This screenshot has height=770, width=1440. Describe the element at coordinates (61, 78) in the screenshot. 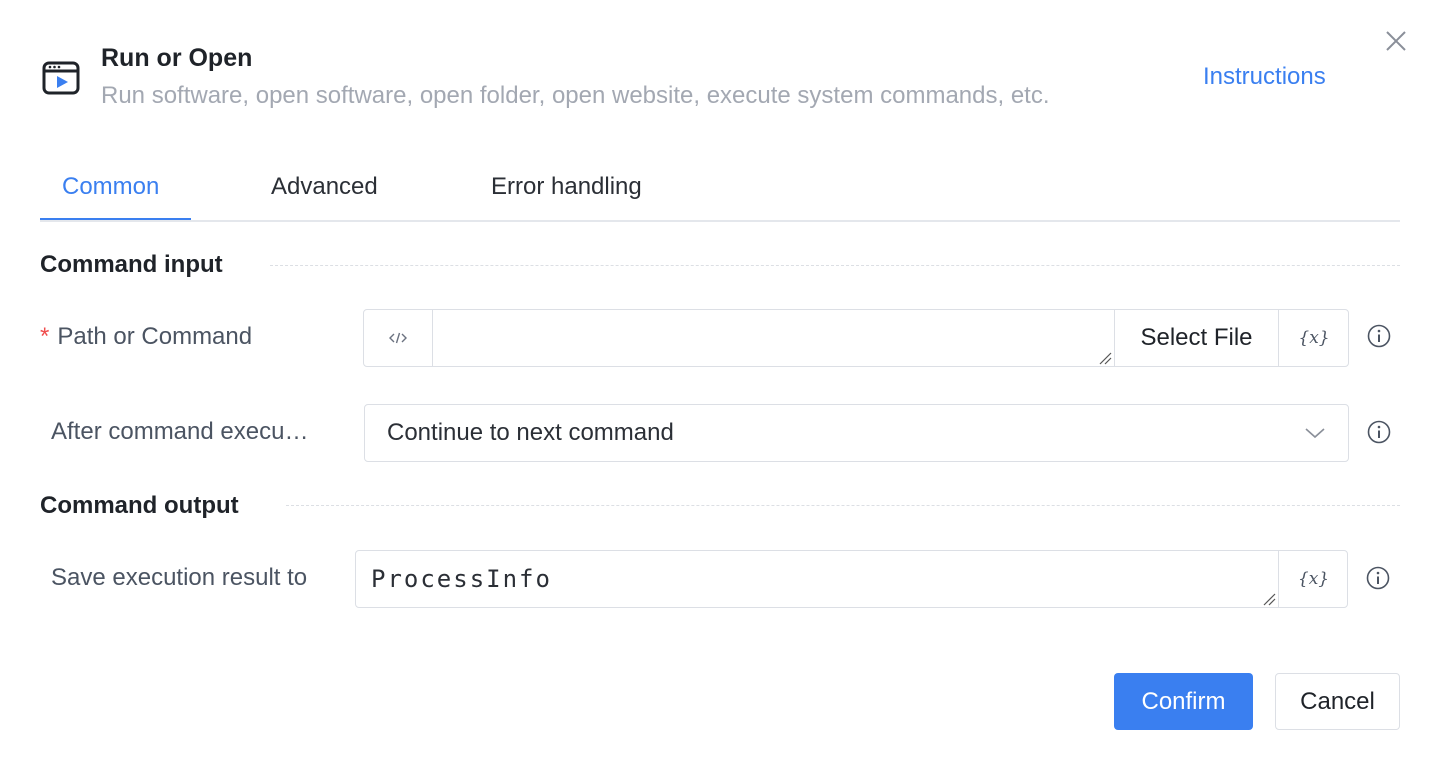

I see `window-play-icon` at that location.